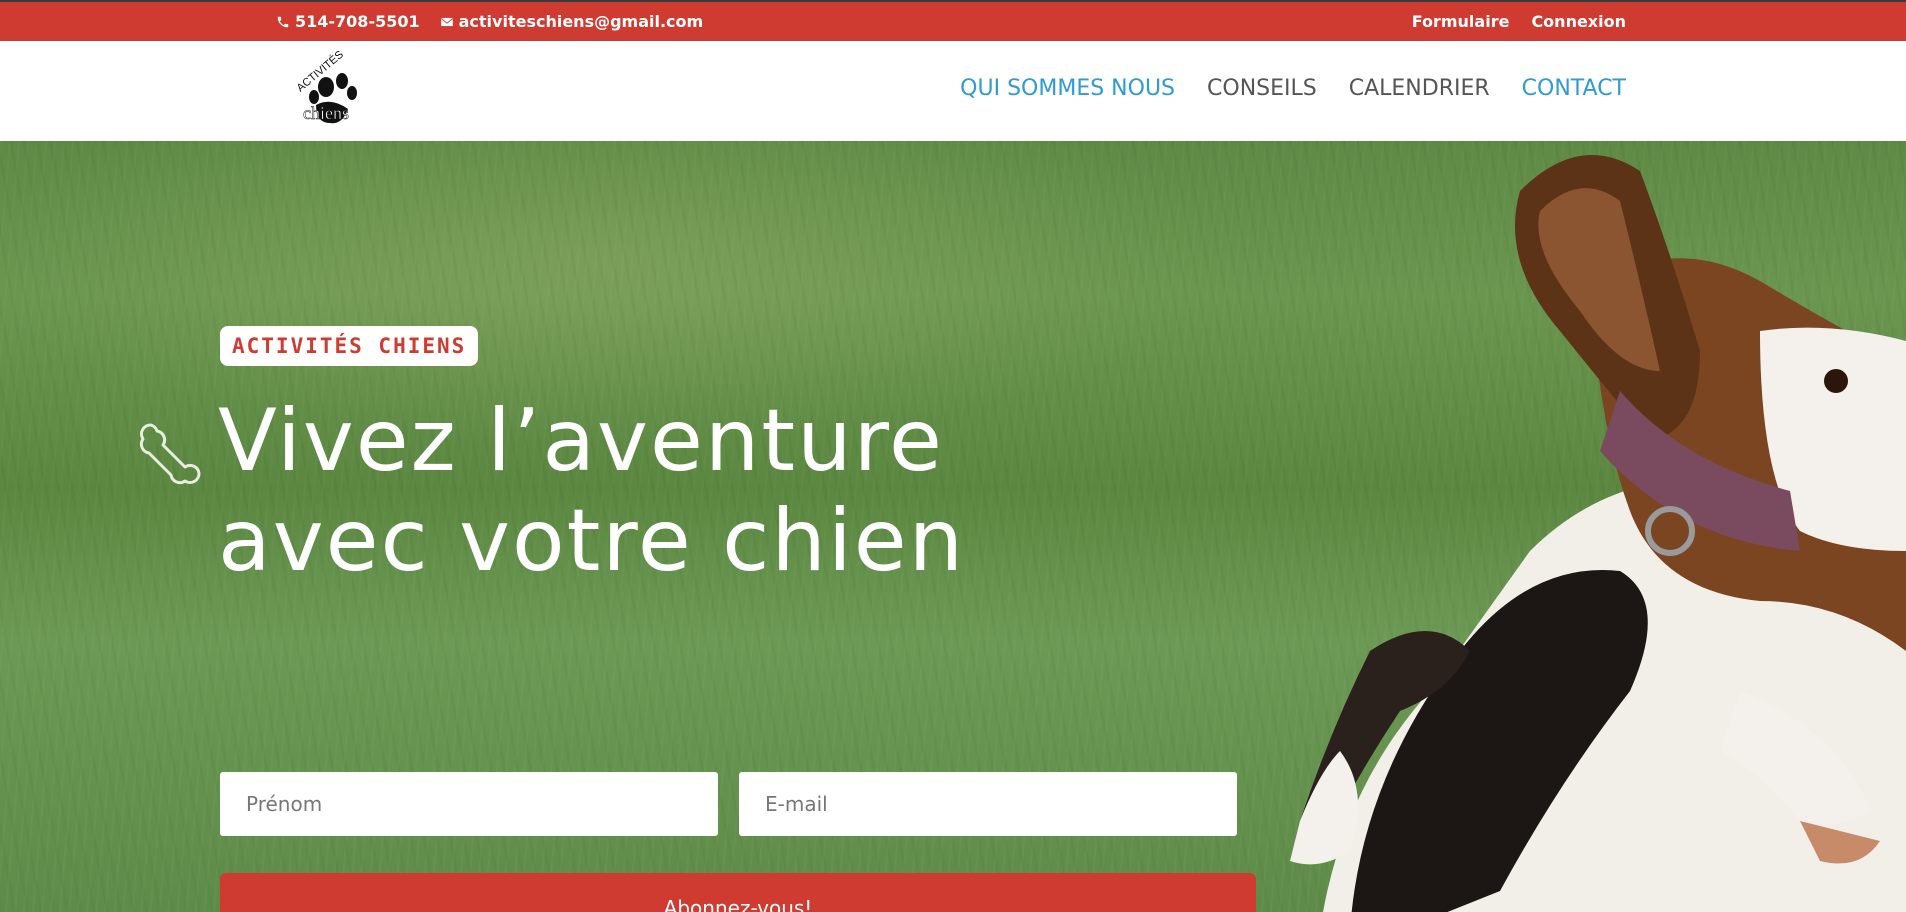 This screenshot has height=912, width=1906. What do you see at coordinates (446, 21) in the screenshot?
I see `envelope-icon` at bounding box center [446, 21].